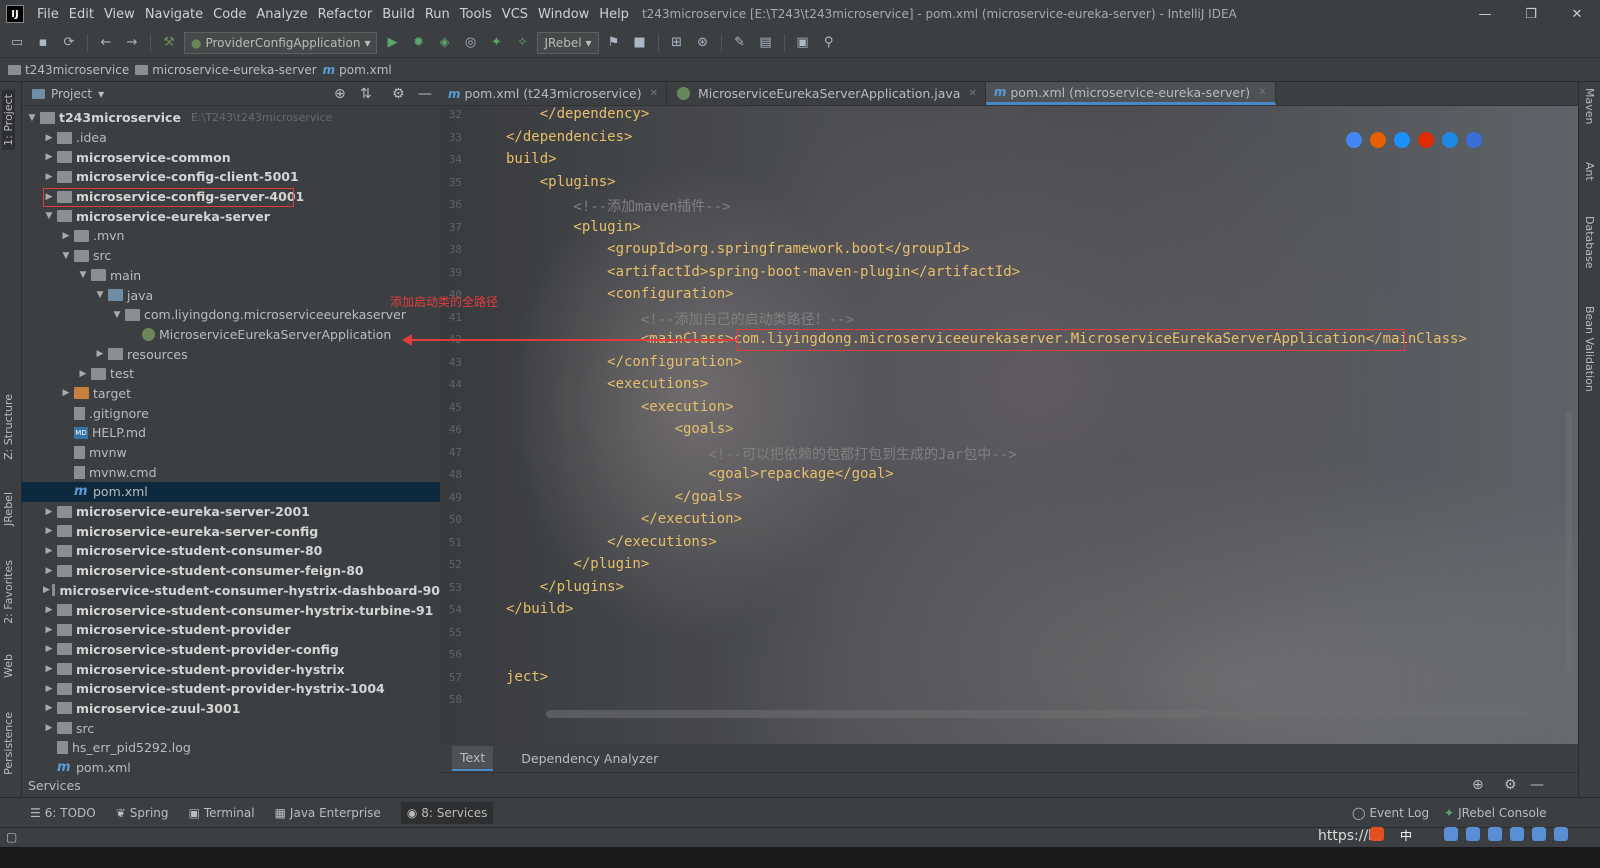 Image resolution: width=1600 pixels, height=868 pixels. I want to click on tree-node: MD HELP.md, so click(231, 433).